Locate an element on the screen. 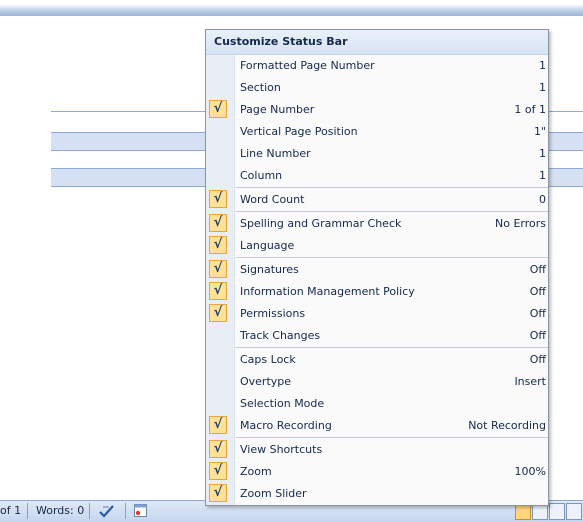 This screenshot has width=583, height=522. window-title-strip is located at coordinates (291, 8).